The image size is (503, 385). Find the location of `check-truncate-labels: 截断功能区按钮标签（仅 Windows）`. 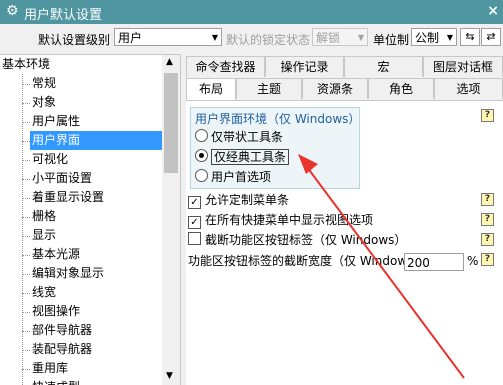

check-truncate-labels: 截断功能区按钮标签（仅 Windows） is located at coordinates (297, 240).